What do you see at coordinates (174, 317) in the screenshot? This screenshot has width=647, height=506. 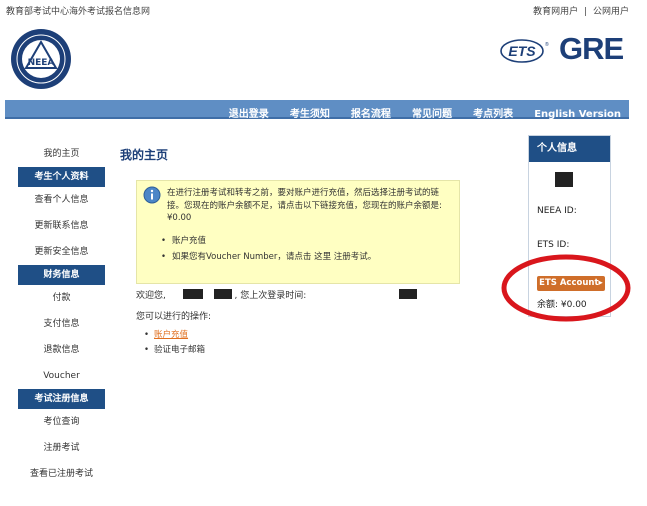 I see `operations-title: 您可以进行的操作:` at bounding box center [174, 317].